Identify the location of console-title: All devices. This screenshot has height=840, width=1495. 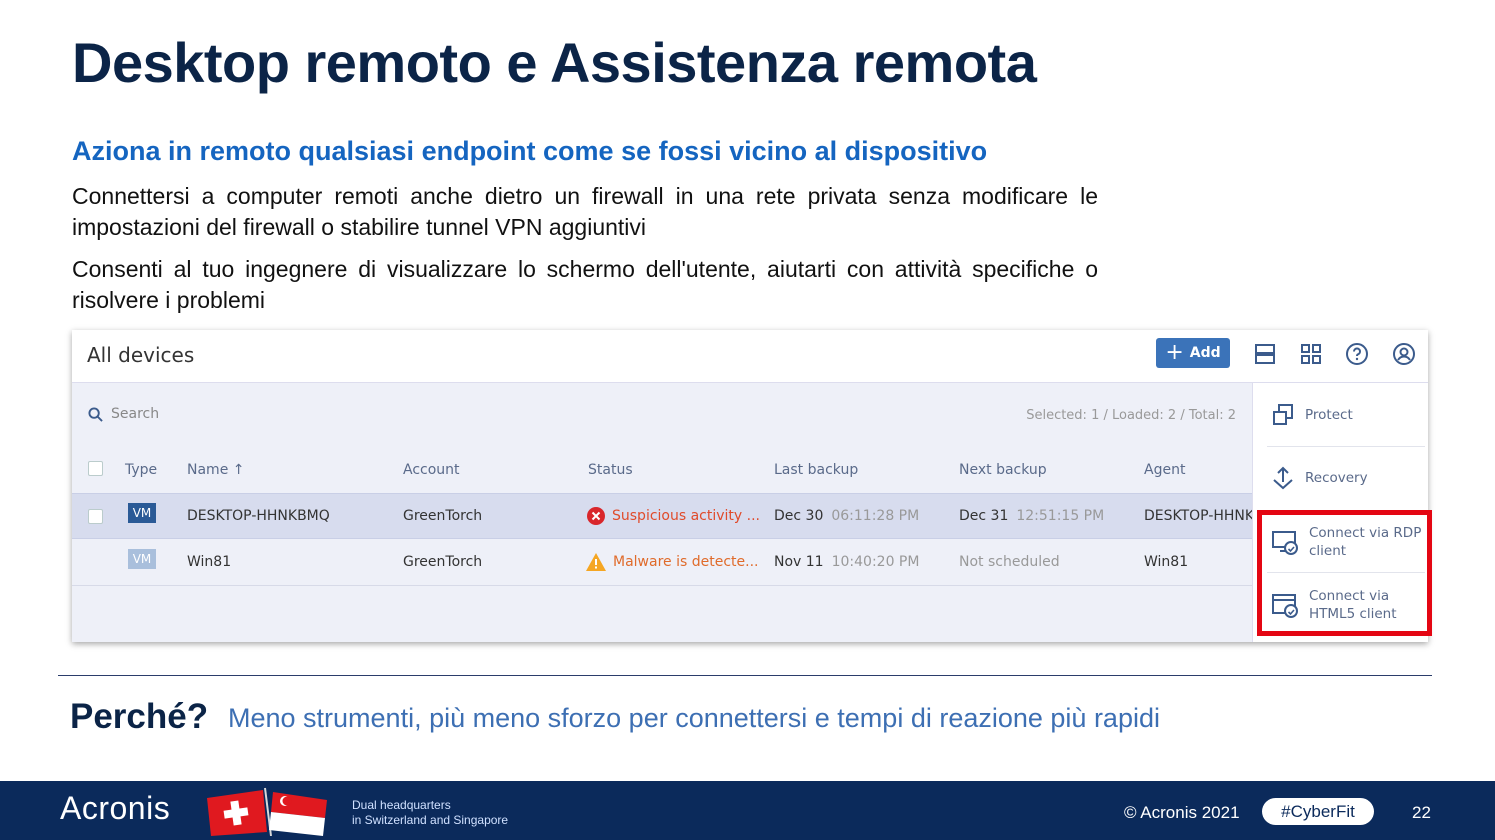
(141, 355).